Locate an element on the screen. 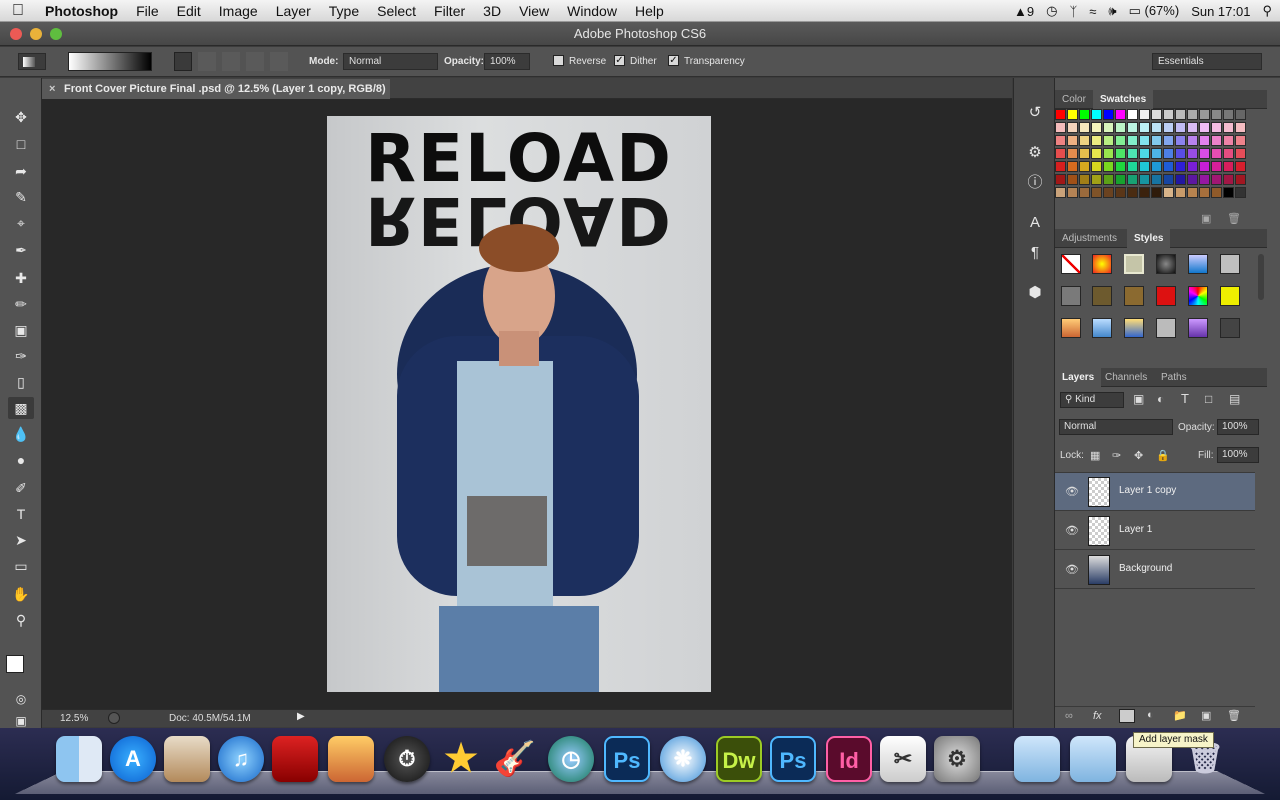 The image size is (1280, 800). gradient-tool-icon: ▩ is located at coordinates (21, 408).